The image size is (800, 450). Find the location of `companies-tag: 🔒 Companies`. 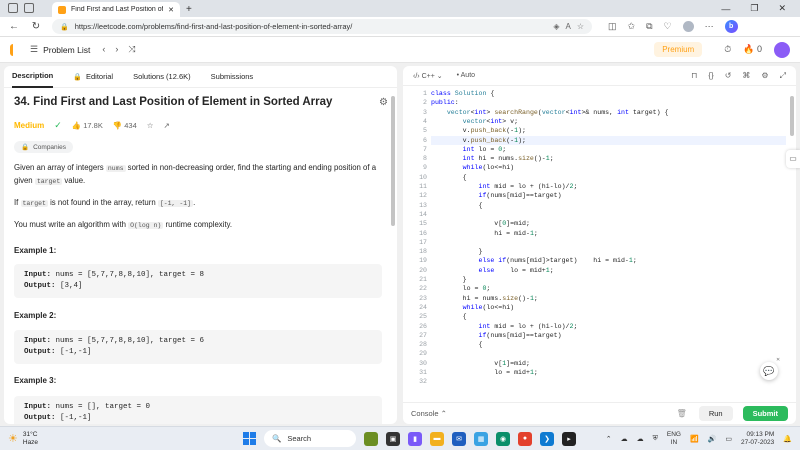

companies-tag: 🔒 Companies is located at coordinates (43, 147).